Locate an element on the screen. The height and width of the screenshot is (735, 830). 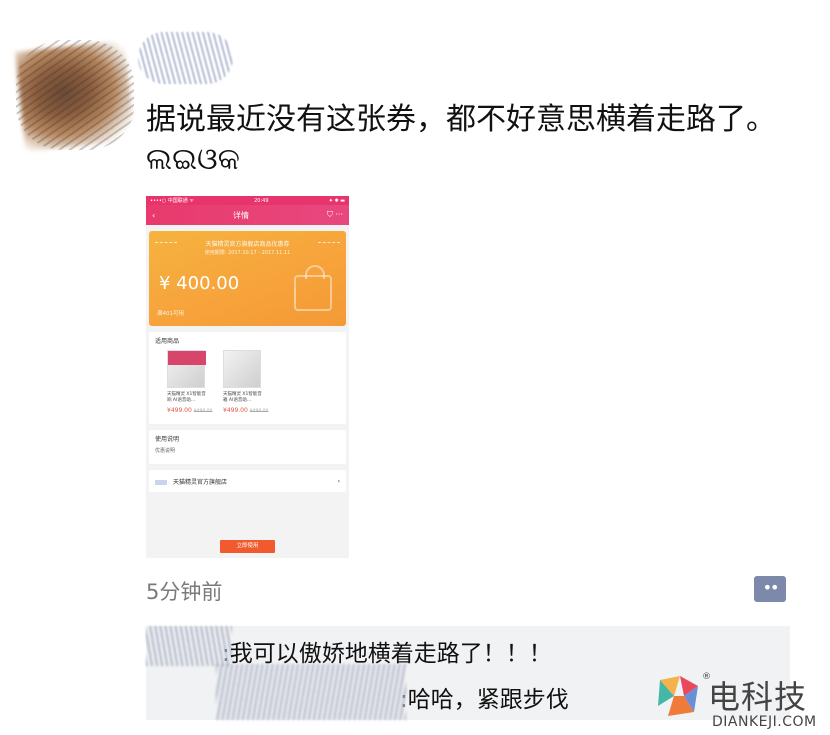
coupon-amount: ¥ 400.00 is located at coordinates (199, 283).